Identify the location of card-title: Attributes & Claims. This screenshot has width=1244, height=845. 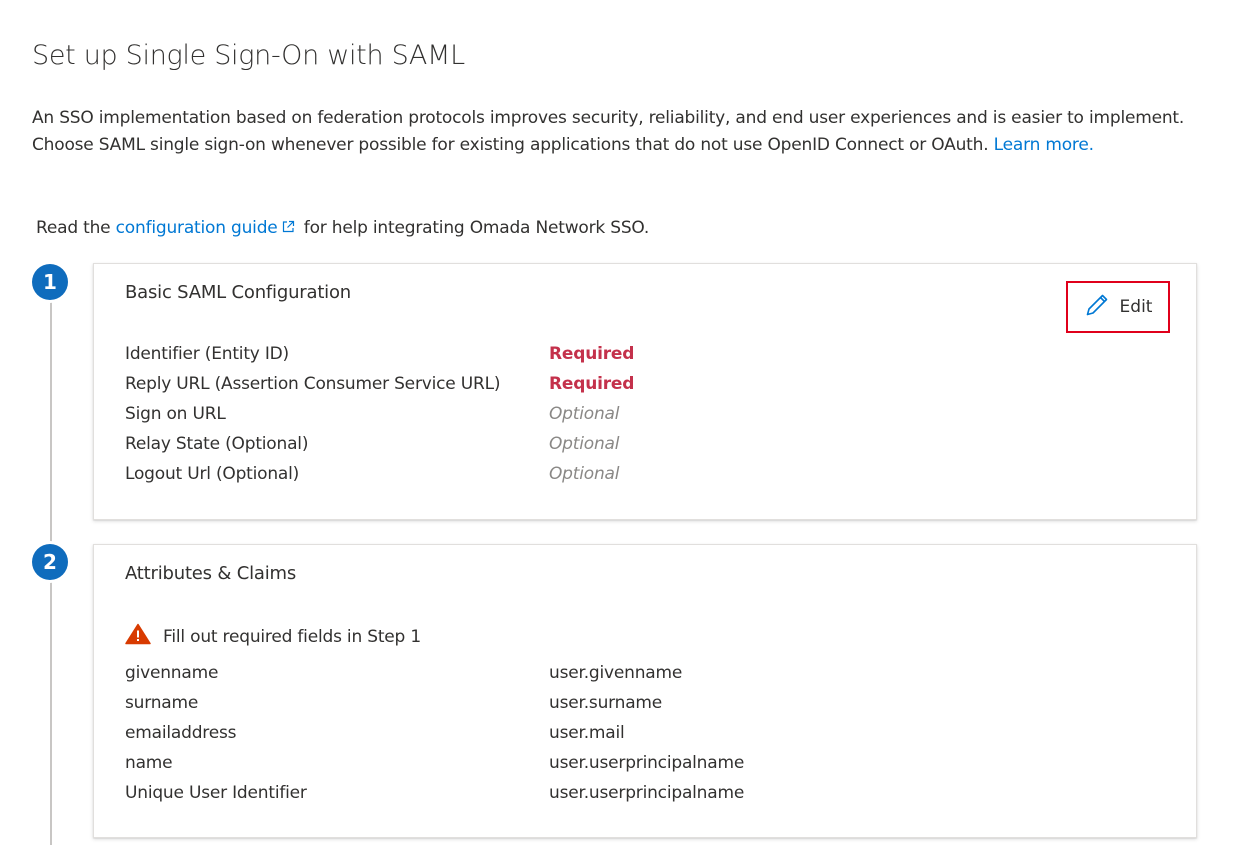
(211, 573).